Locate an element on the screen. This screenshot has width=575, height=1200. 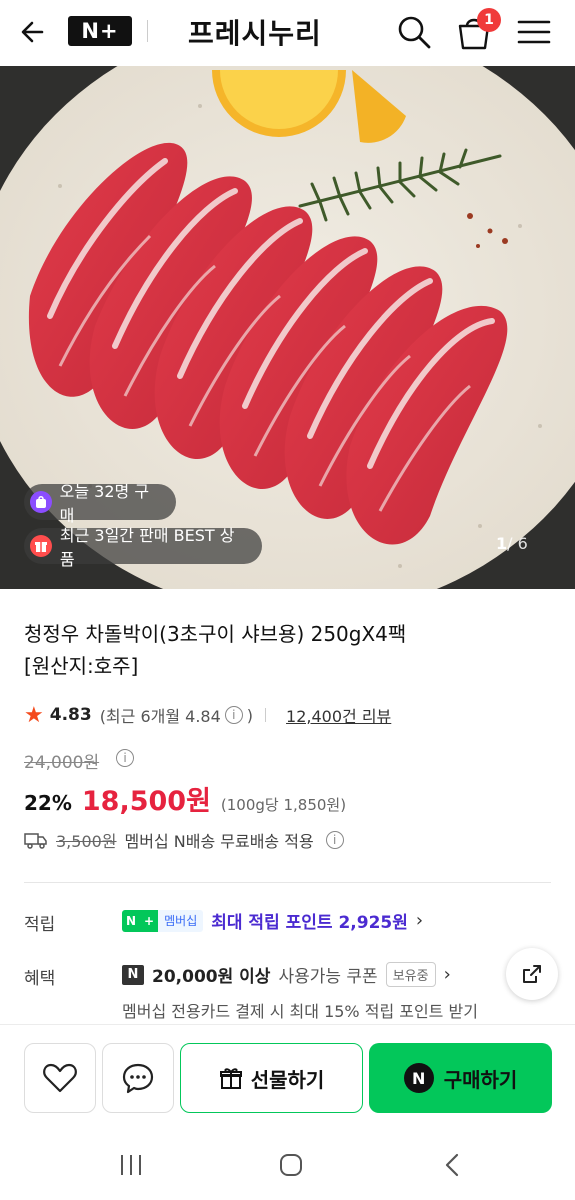
heart-icon is located at coordinates (60, 1078).